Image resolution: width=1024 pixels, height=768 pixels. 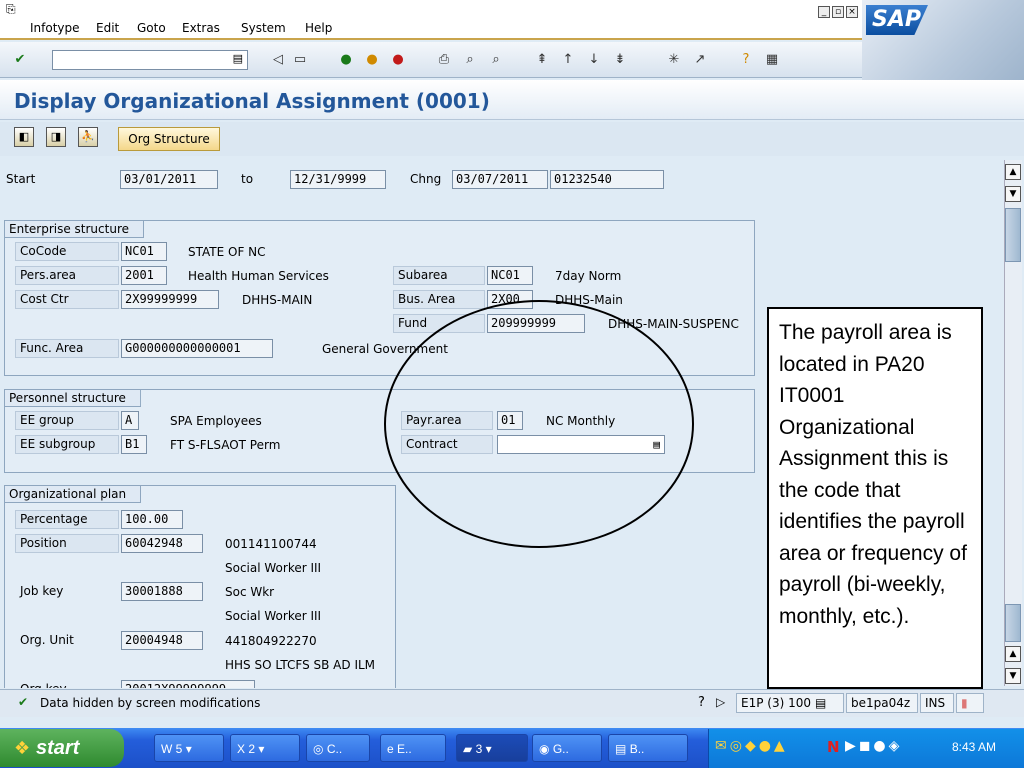 What do you see at coordinates (318, 749) in the screenshot?
I see `outlook-icon: ◎` at bounding box center [318, 749].